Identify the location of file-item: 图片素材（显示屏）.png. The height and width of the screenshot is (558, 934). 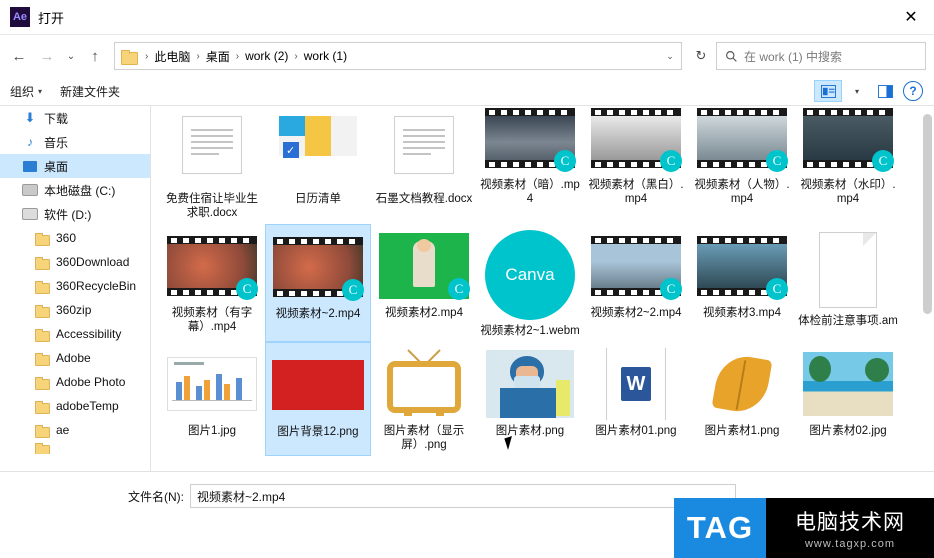
(424, 399).